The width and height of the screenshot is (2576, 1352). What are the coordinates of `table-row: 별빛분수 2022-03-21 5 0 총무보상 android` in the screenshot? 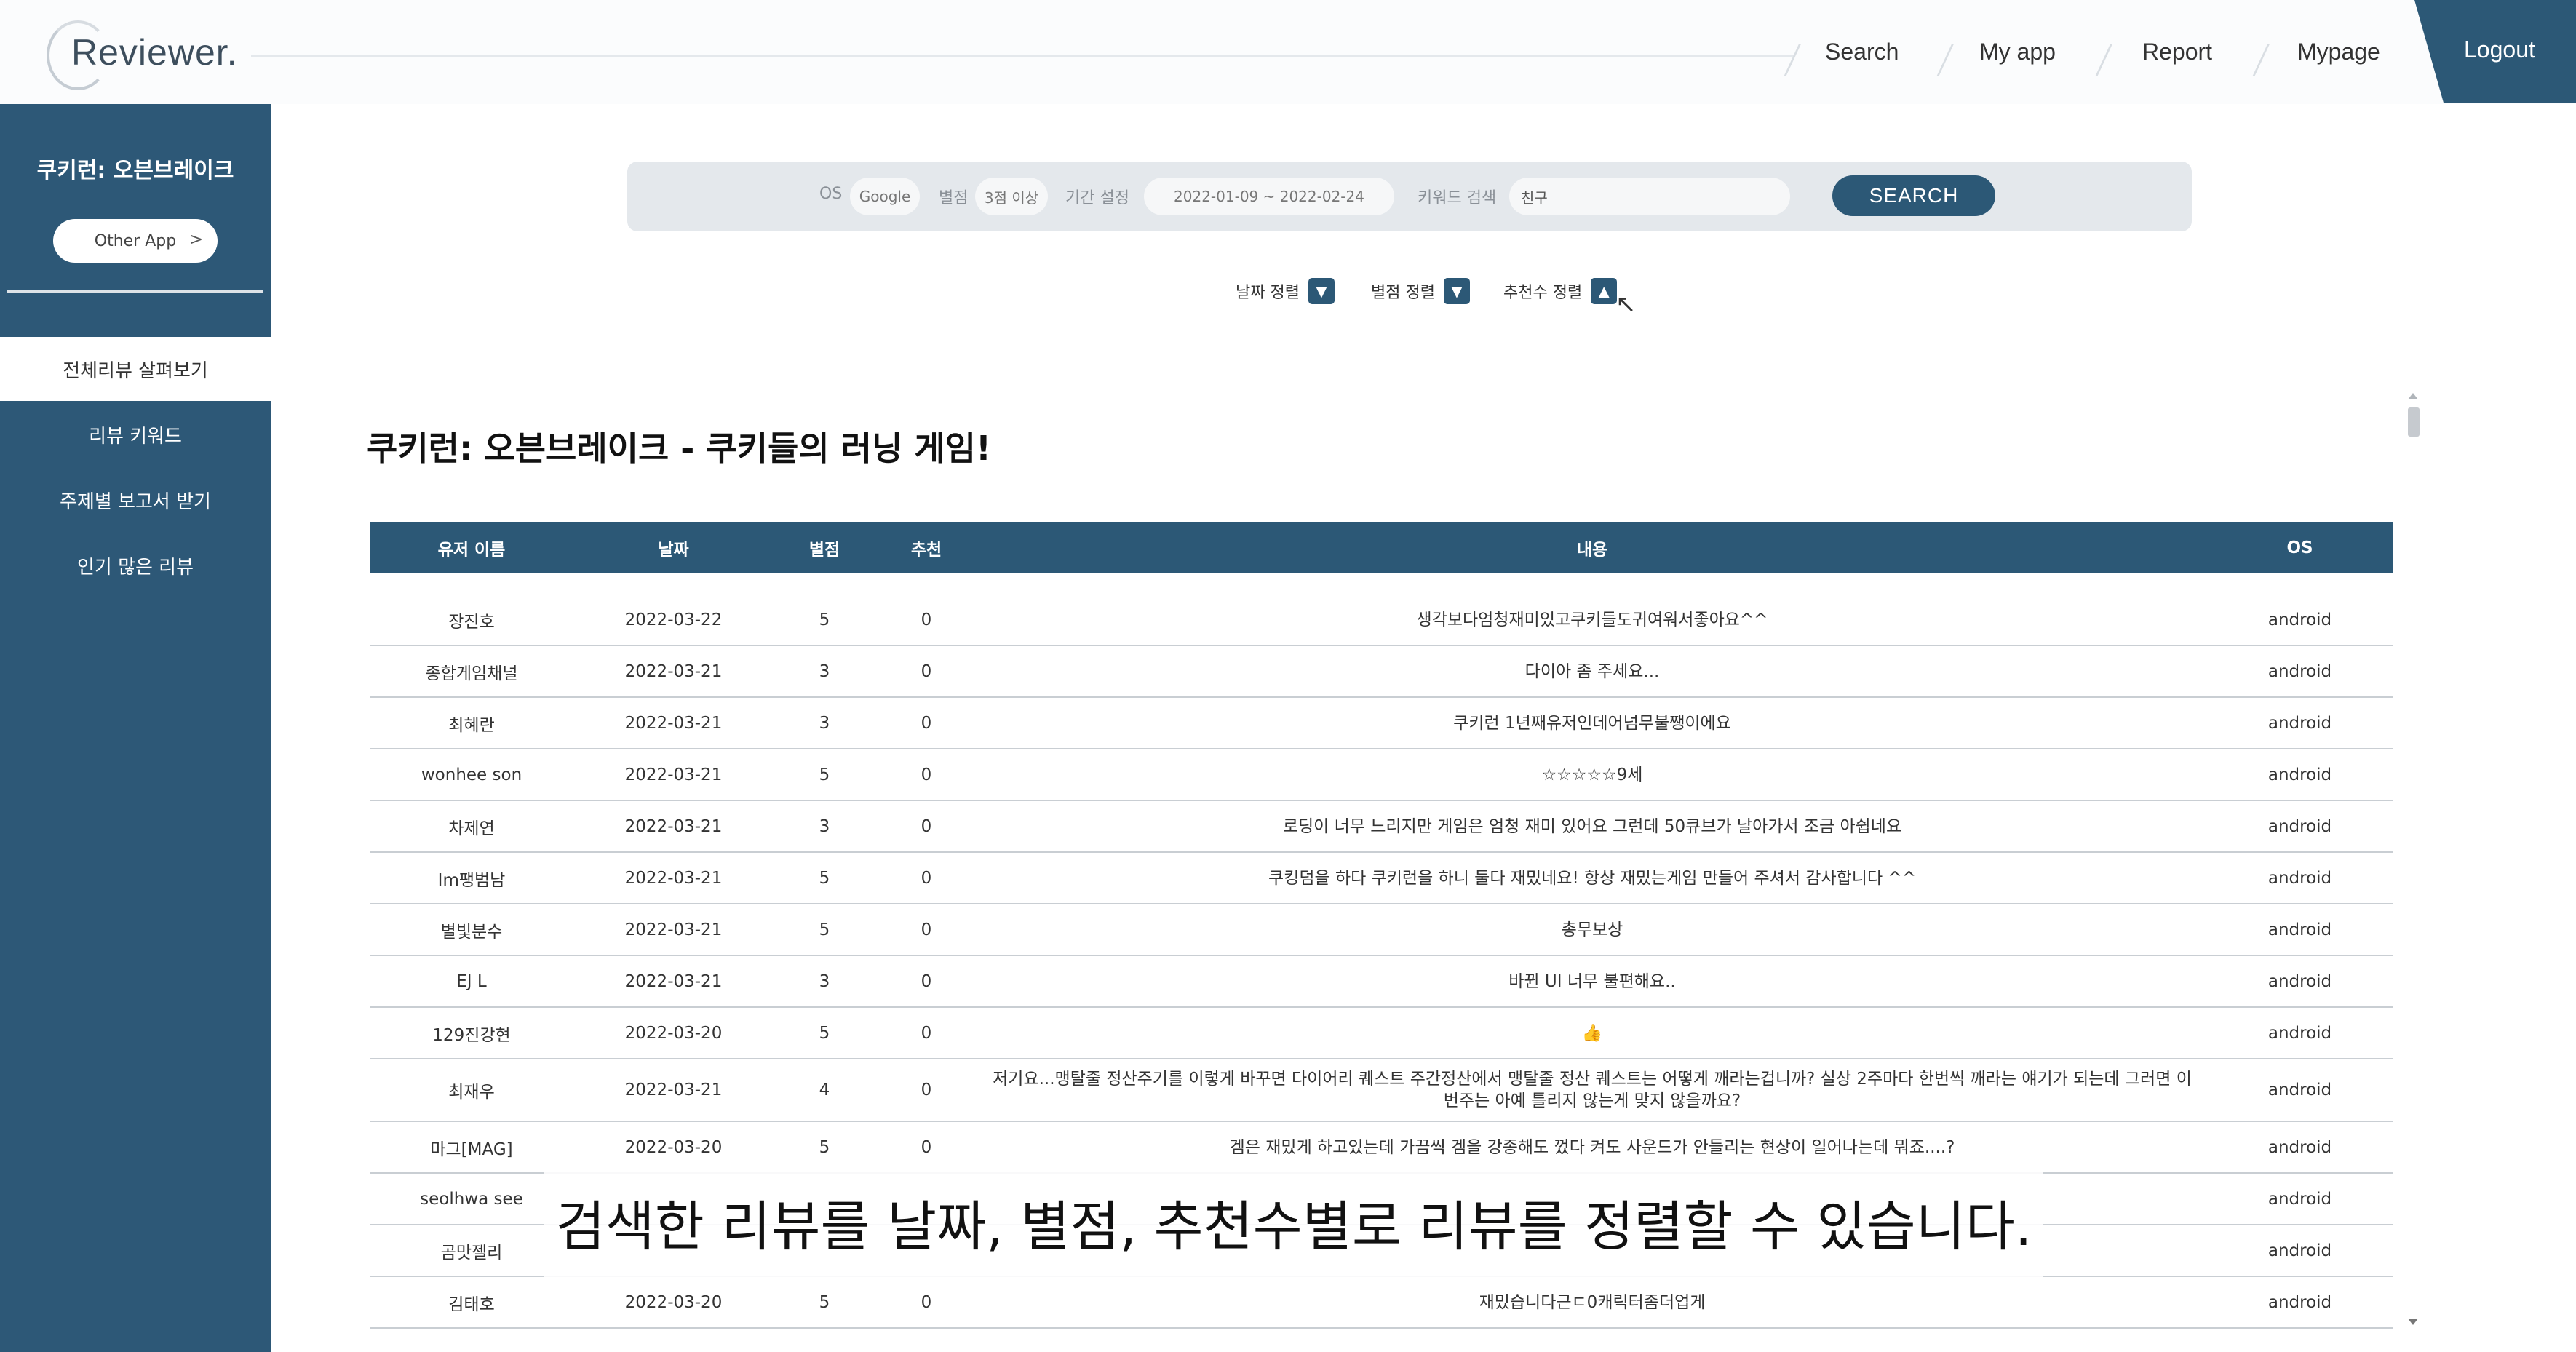 It's located at (1381, 930).